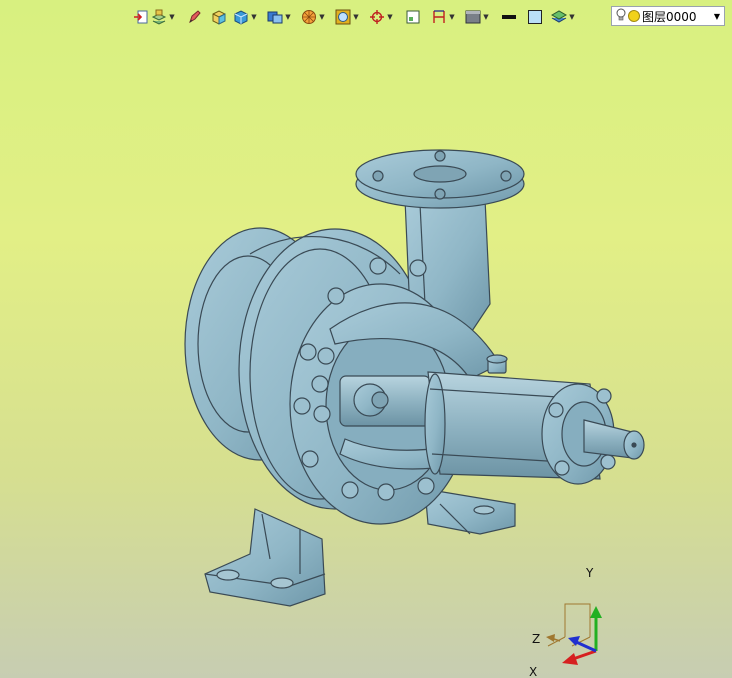 The width and height of the screenshot is (732, 678). What do you see at coordinates (254, 17) in the screenshot?
I see `solid-dropdown: ▼` at bounding box center [254, 17].